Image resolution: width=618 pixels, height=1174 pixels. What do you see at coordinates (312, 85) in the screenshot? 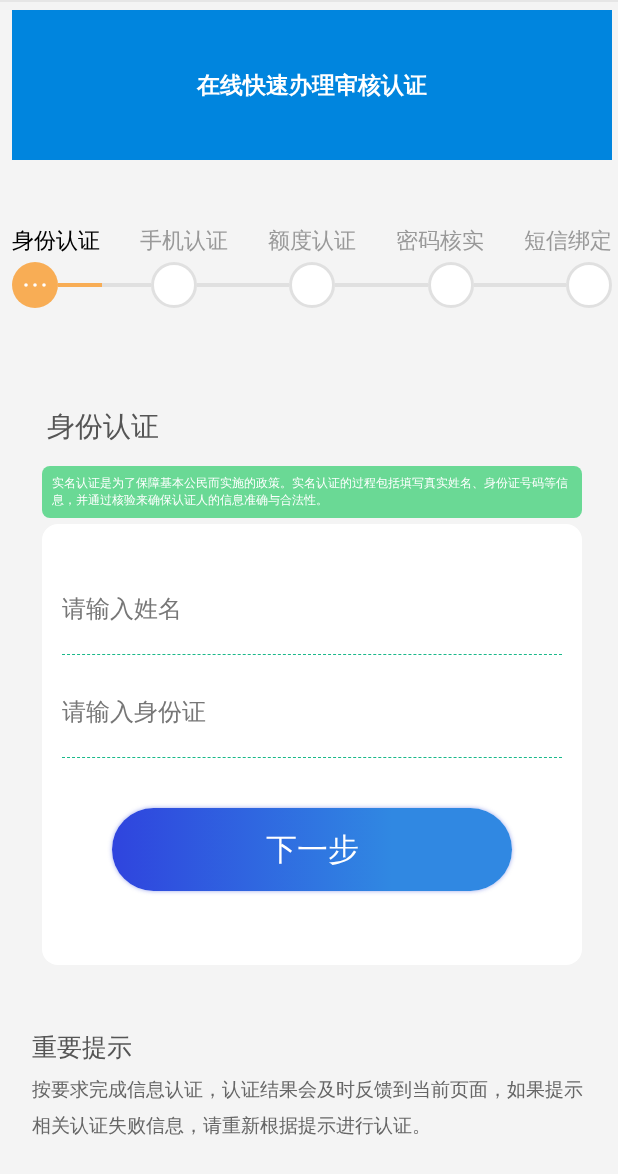
I see `banner-title: 在线快速办理审核认证` at bounding box center [312, 85].